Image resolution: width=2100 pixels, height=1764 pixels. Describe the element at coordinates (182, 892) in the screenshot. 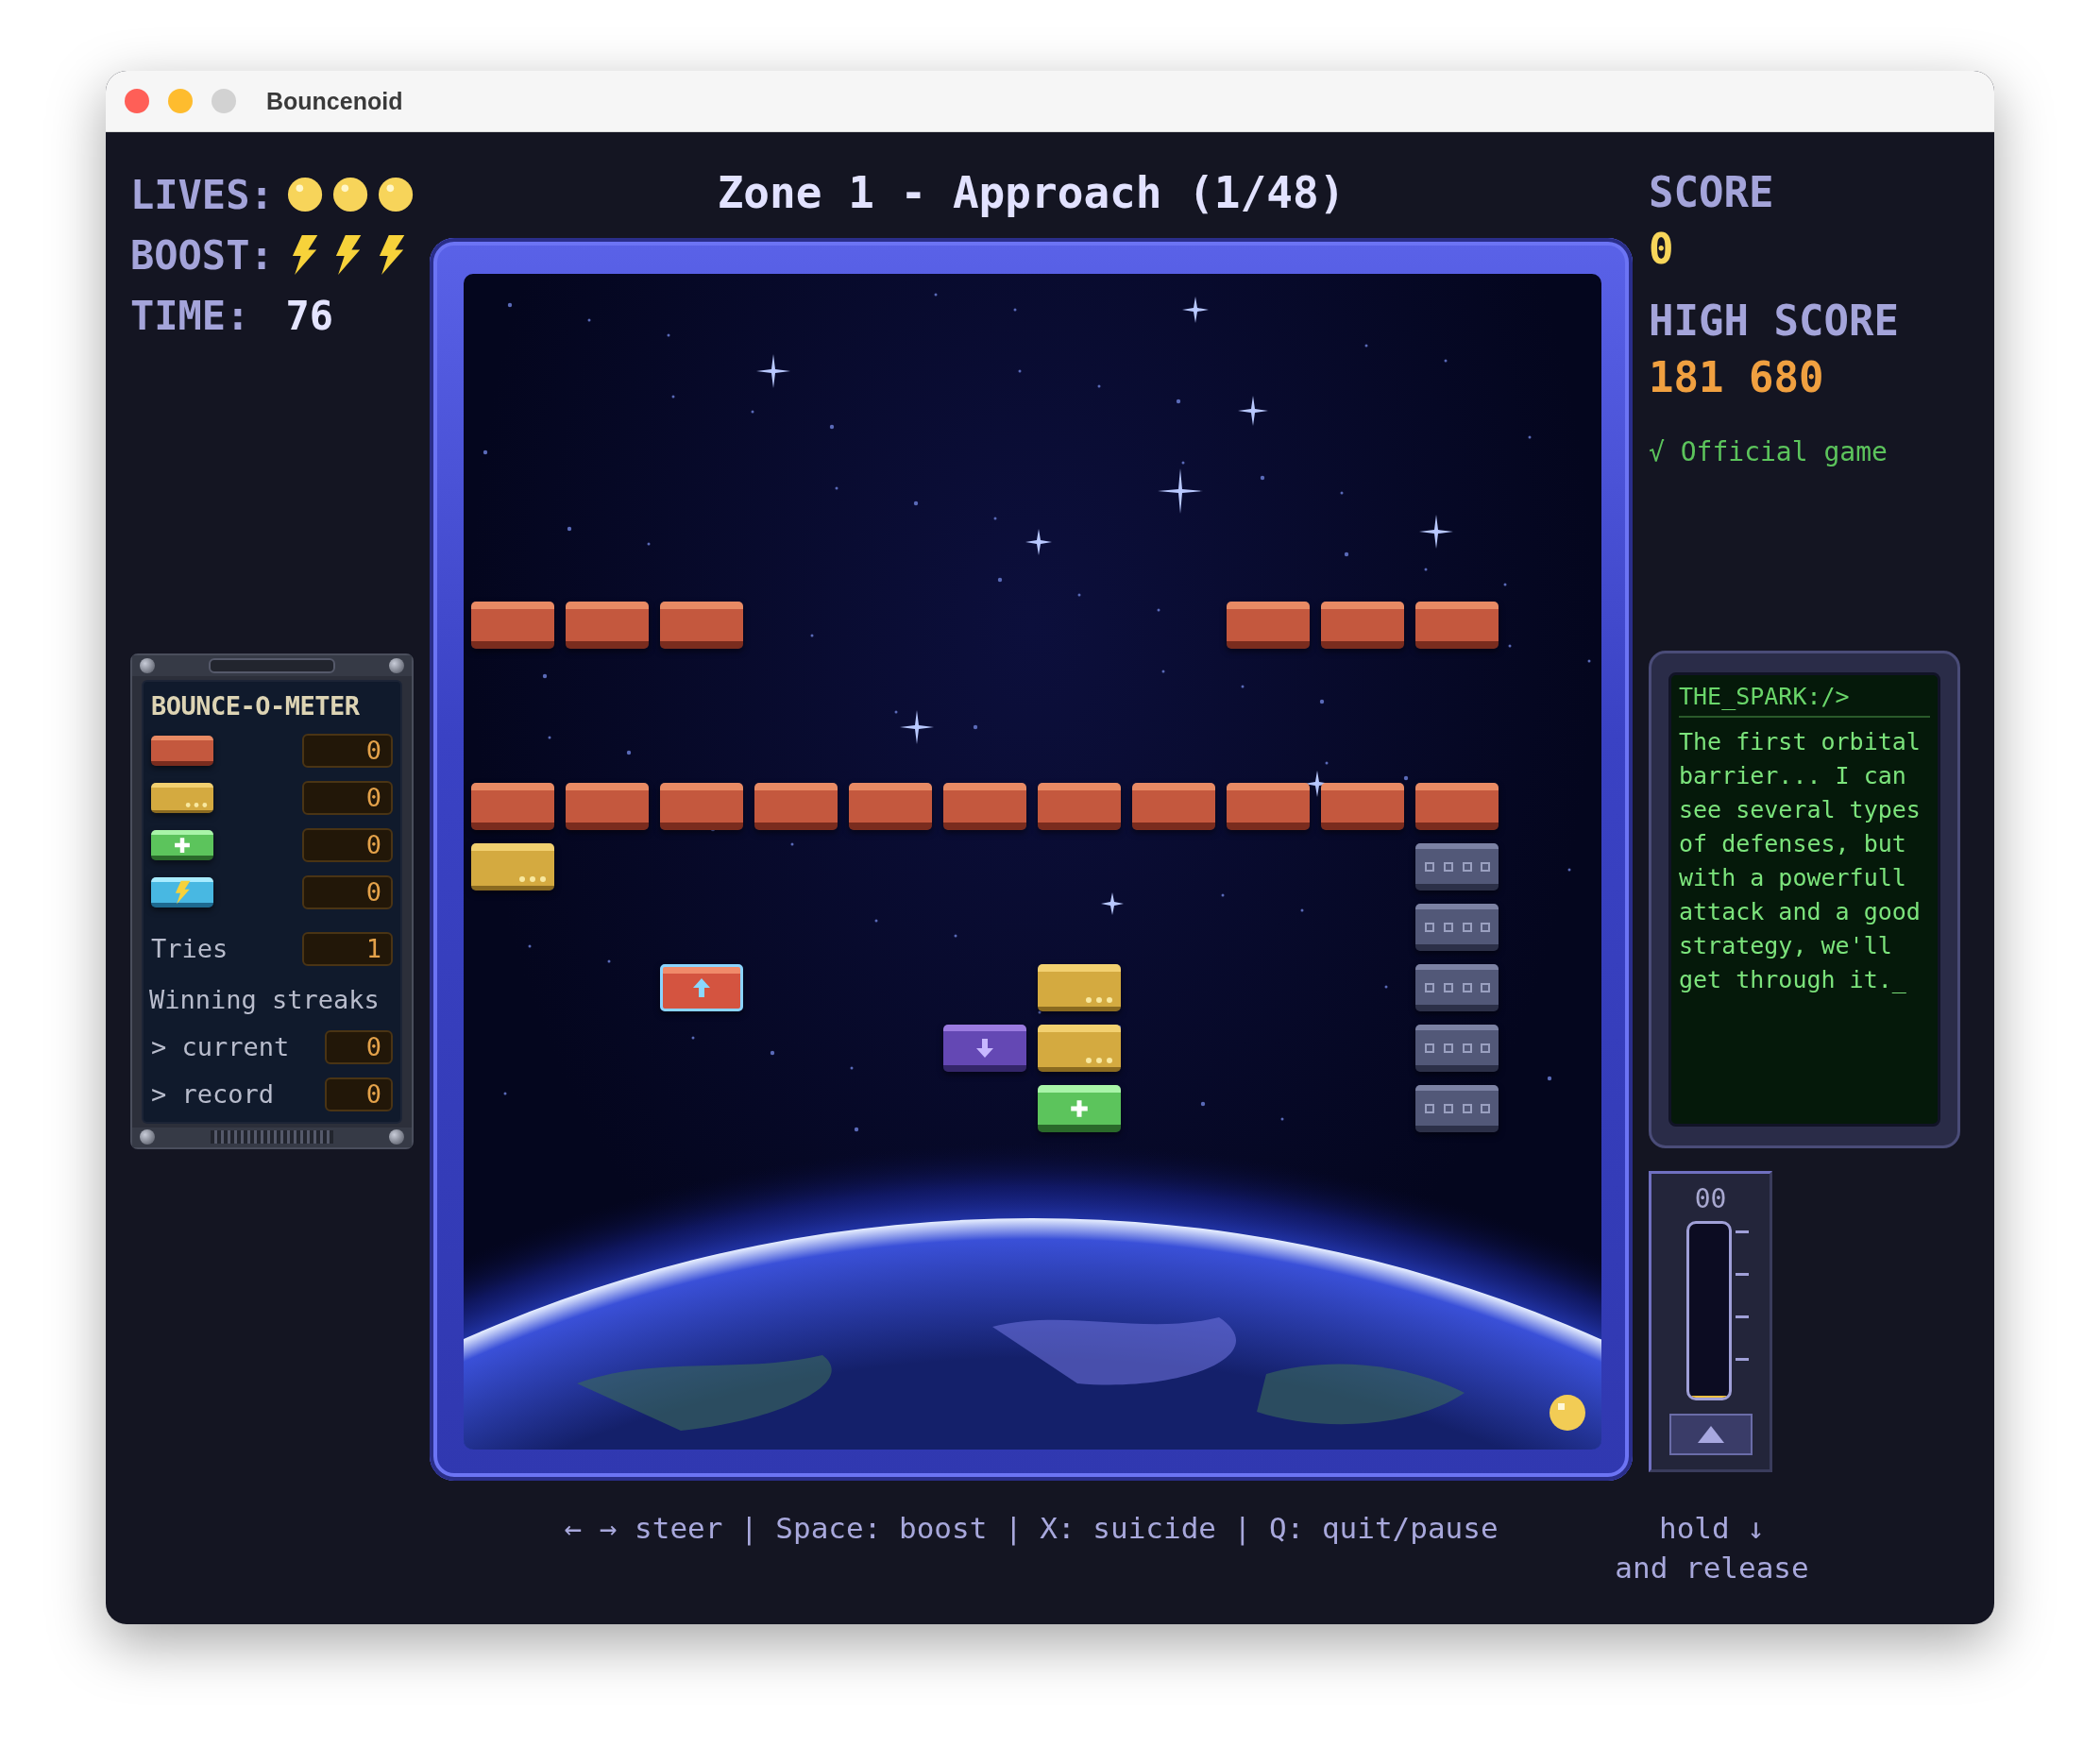

I see `lightning-icon` at that location.